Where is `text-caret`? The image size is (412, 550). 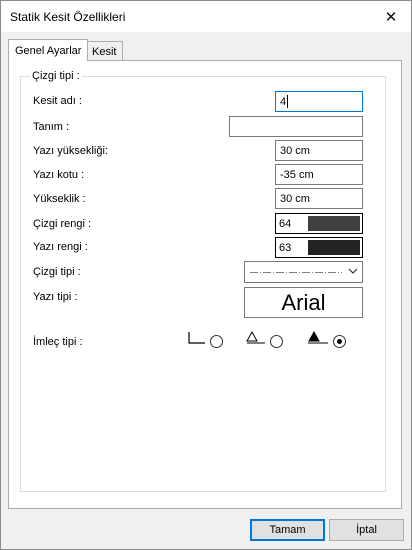 text-caret is located at coordinates (288, 101).